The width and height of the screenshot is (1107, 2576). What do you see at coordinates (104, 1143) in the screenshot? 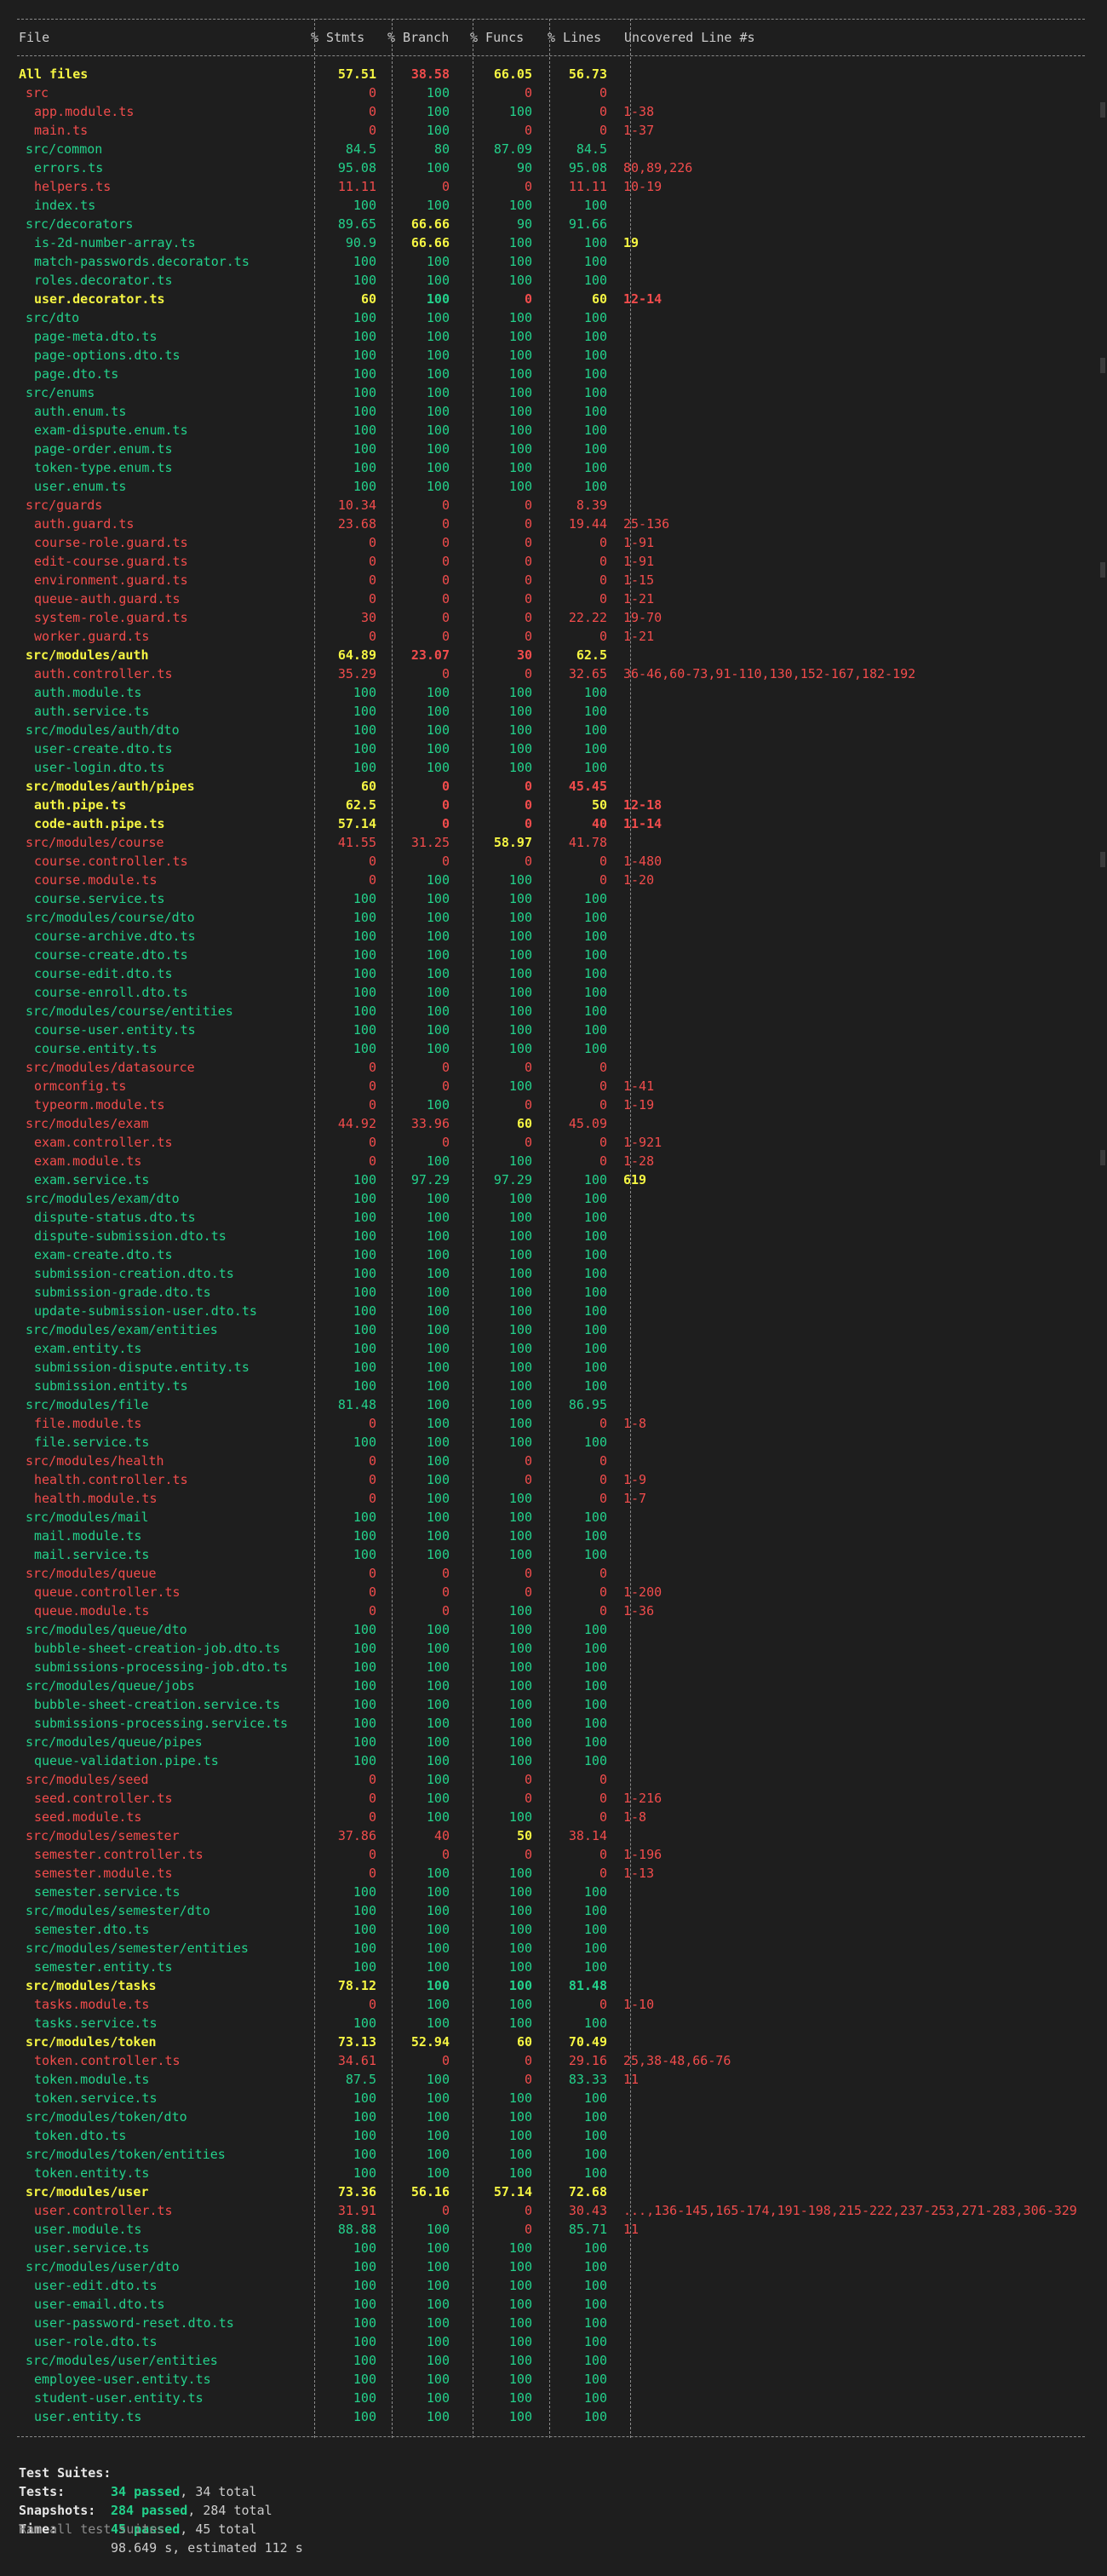
I see `file-name: exam.controller.ts` at bounding box center [104, 1143].